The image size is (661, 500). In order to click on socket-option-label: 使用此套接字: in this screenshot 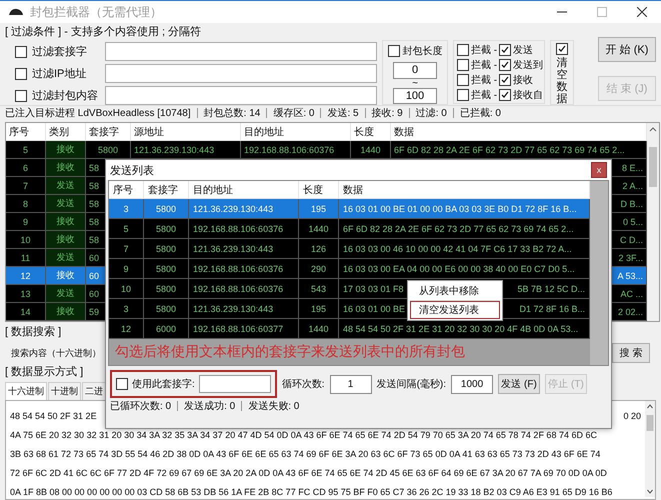, I will do `click(163, 384)`.